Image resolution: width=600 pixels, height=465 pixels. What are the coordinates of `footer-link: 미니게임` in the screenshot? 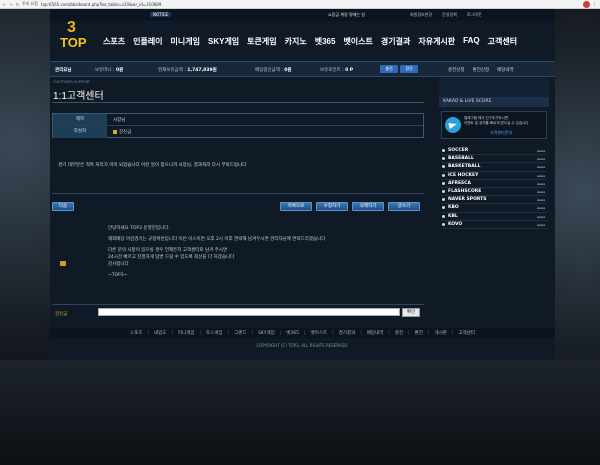 It's located at (186, 333).